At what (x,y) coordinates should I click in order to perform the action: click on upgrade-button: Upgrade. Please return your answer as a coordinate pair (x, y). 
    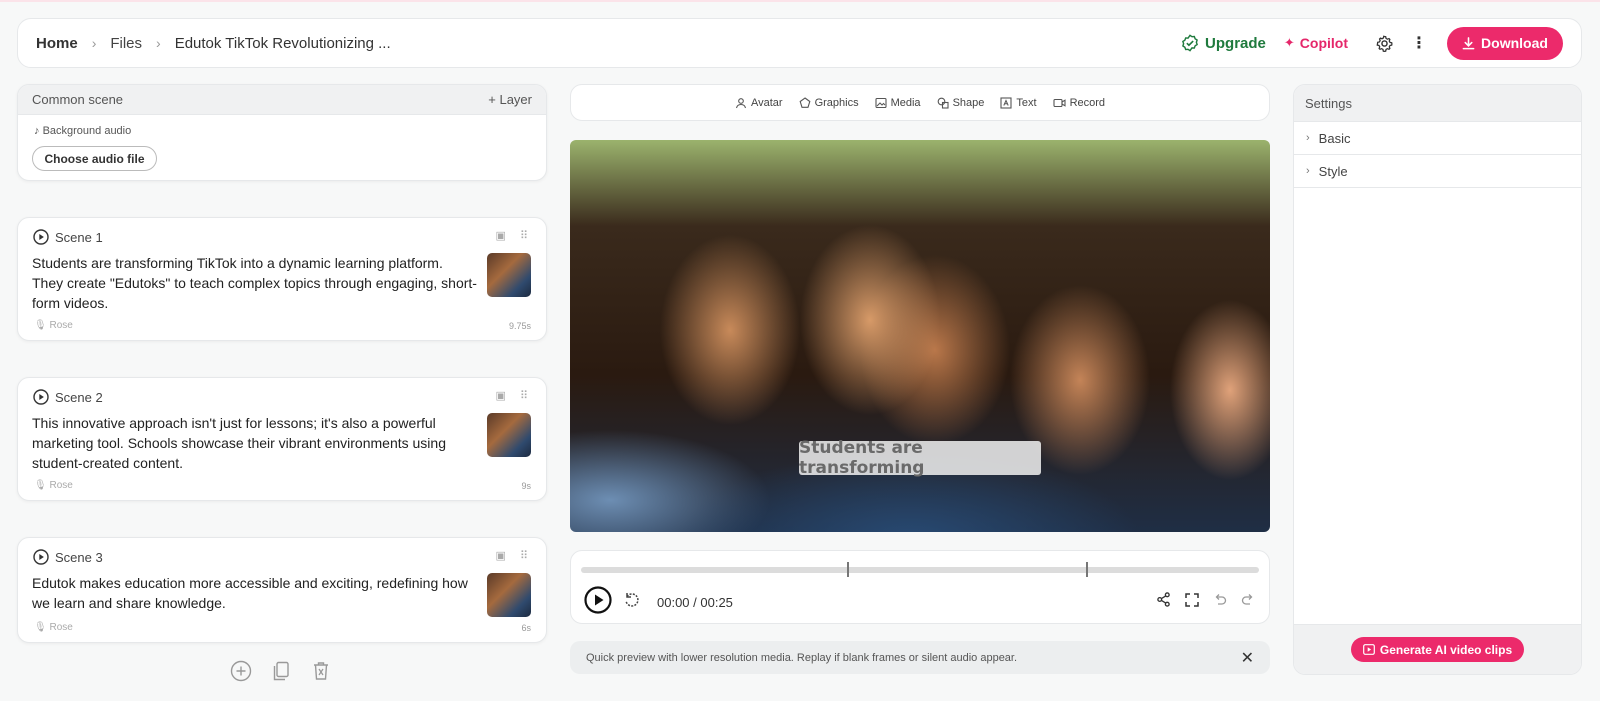
    Looking at the image, I should click on (1223, 43).